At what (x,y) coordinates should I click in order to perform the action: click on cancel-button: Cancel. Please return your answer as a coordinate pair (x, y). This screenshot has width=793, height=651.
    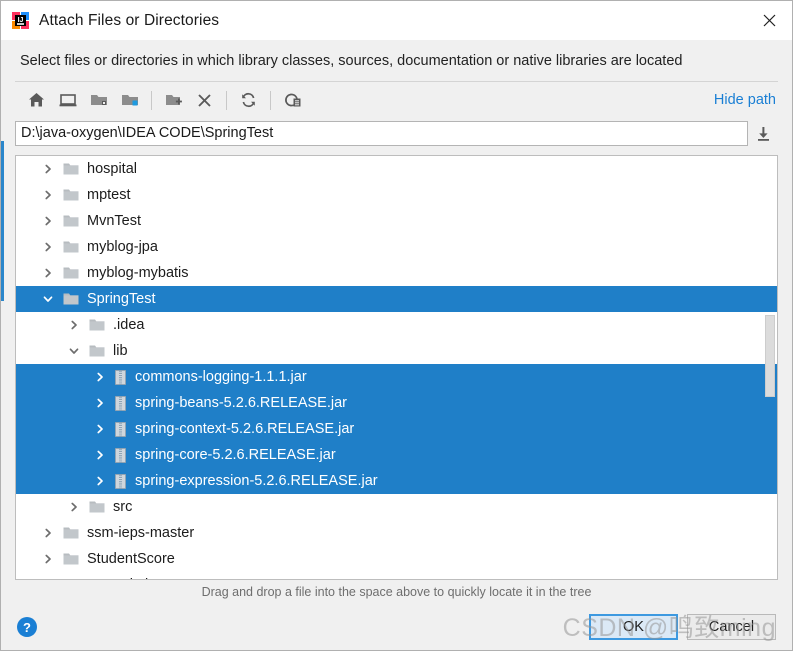
    Looking at the image, I should click on (731, 627).